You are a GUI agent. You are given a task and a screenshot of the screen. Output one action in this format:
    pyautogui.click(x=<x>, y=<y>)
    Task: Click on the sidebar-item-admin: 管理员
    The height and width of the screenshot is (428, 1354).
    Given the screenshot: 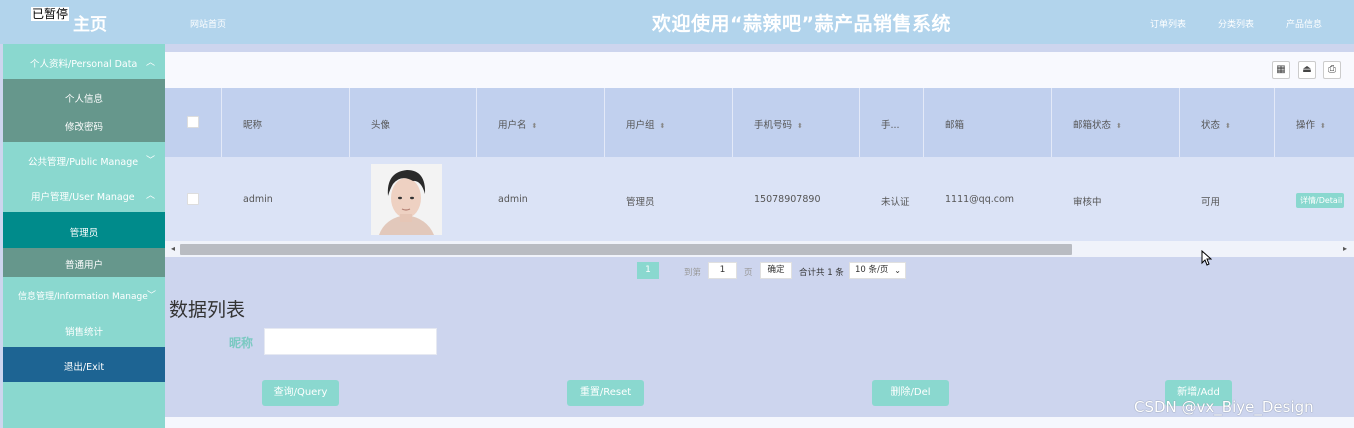 What is the action you would take?
    pyautogui.click(x=84, y=230)
    